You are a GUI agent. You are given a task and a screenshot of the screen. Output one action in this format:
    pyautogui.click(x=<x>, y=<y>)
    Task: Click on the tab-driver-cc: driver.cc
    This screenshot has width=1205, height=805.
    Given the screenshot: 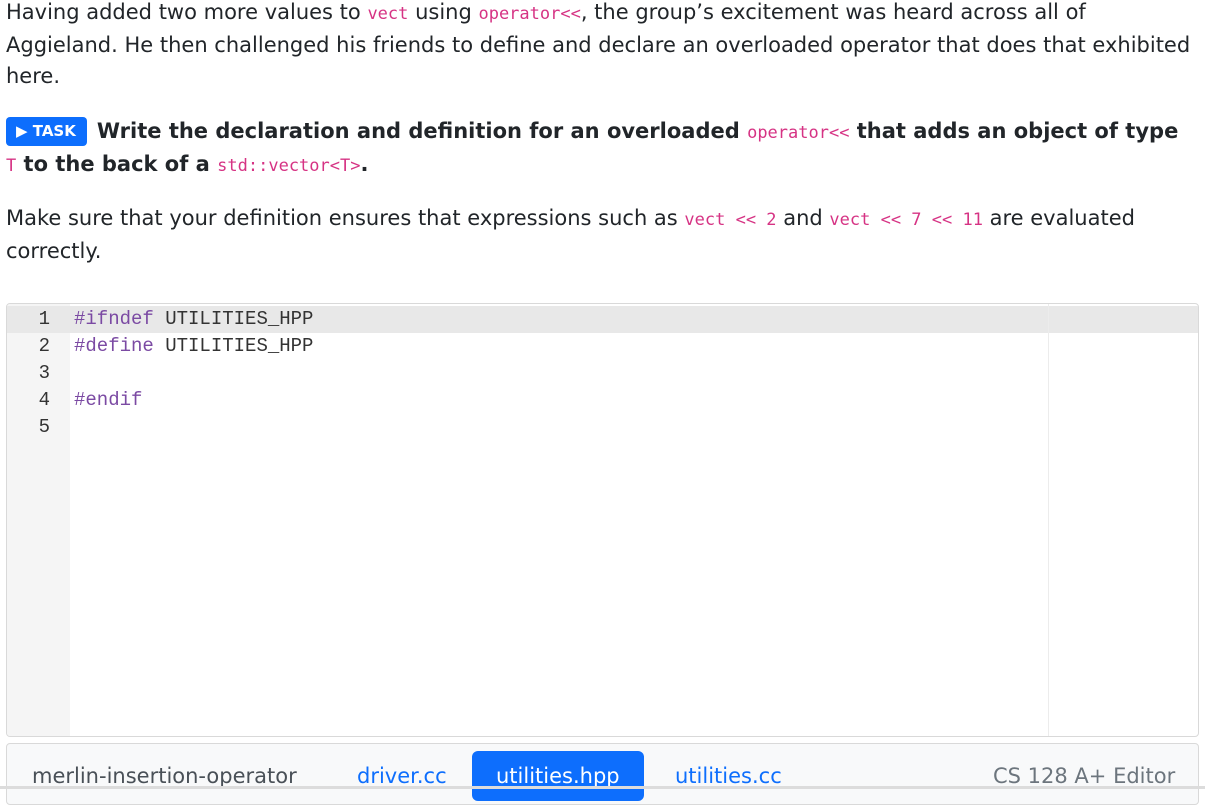 What is the action you would take?
    pyautogui.click(x=402, y=776)
    